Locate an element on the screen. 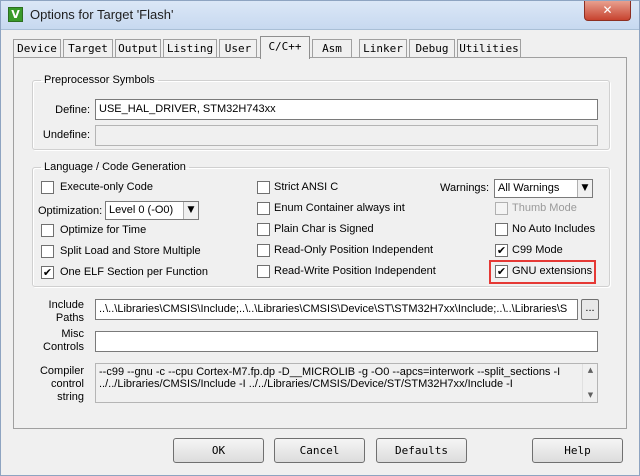 The width and height of the screenshot is (640, 476). execute-only-checkbox is located at coordinates (47, 187).